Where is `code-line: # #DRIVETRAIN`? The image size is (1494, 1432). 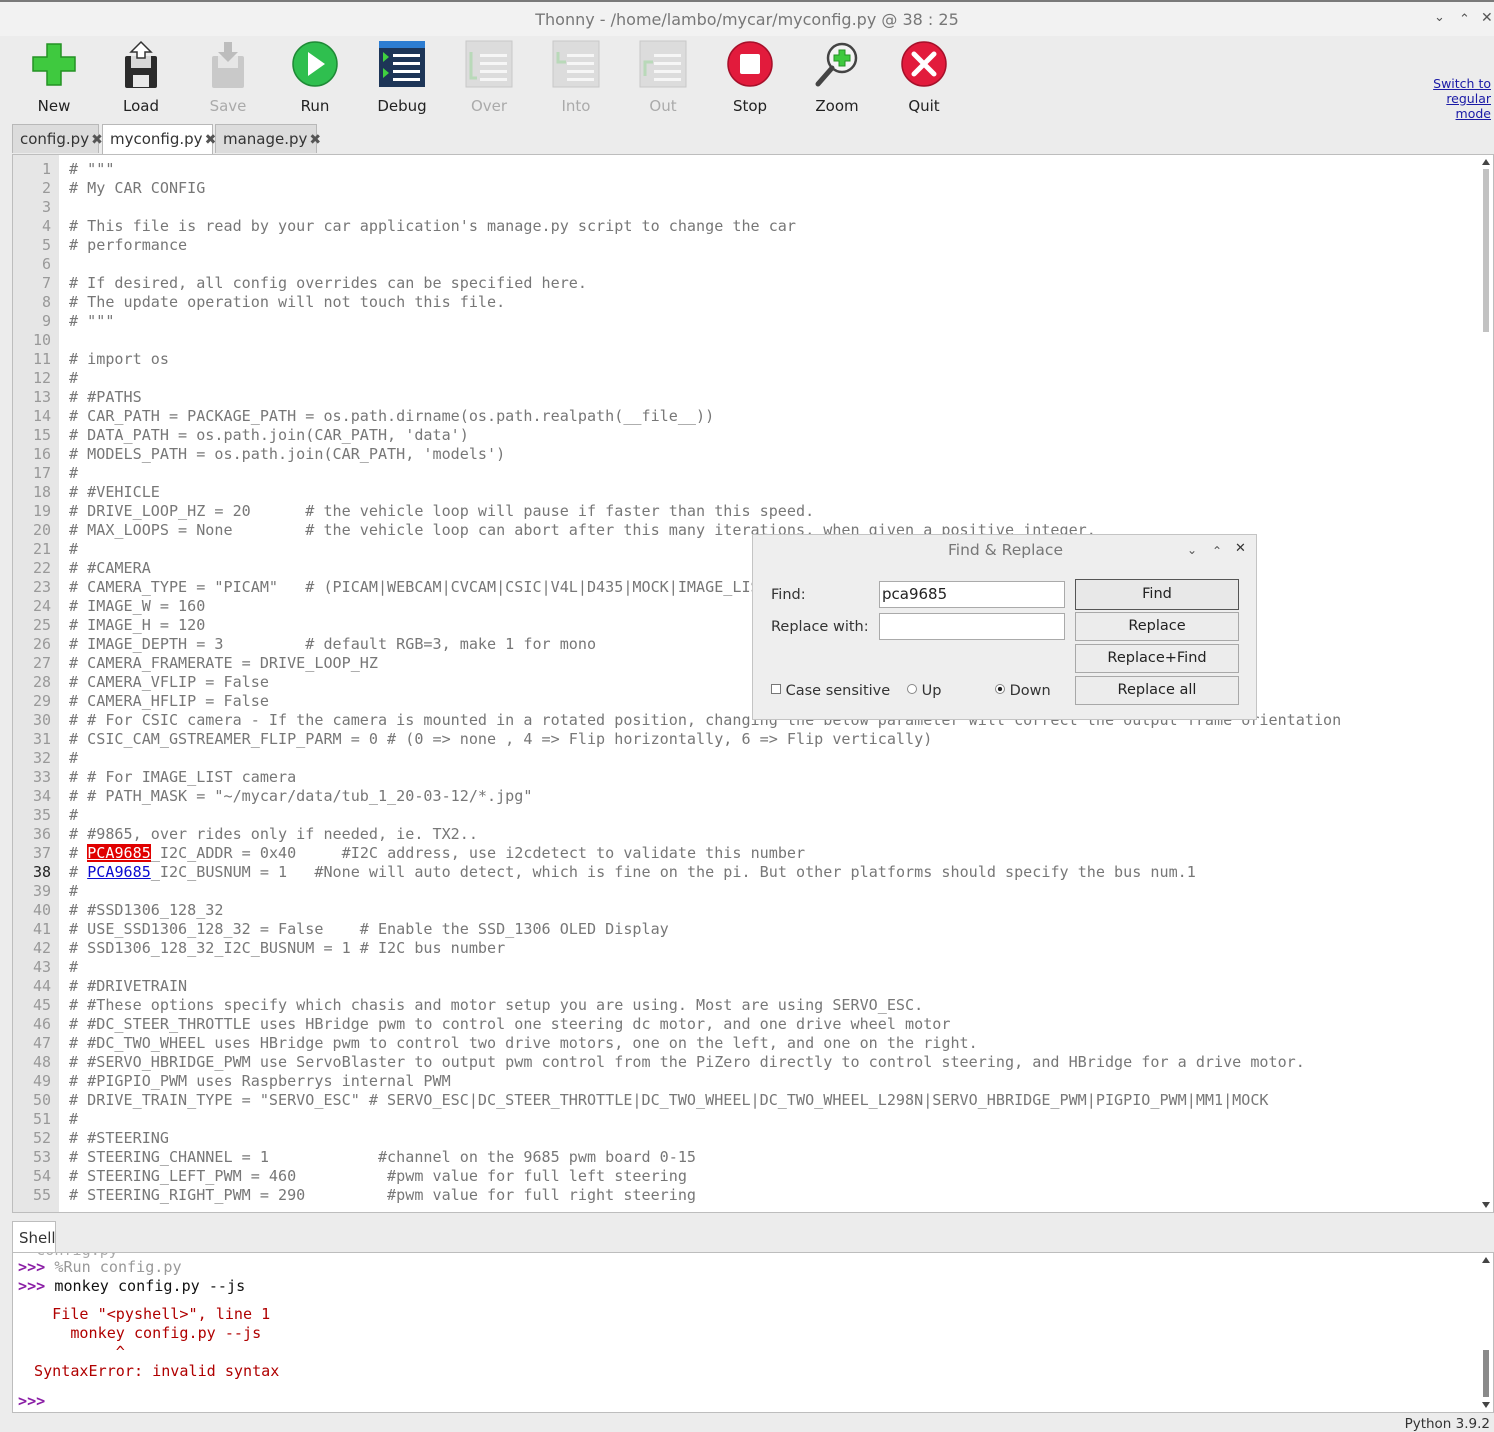
code-line: # #DRIVETRAIN is located at coordinates (128, 986).